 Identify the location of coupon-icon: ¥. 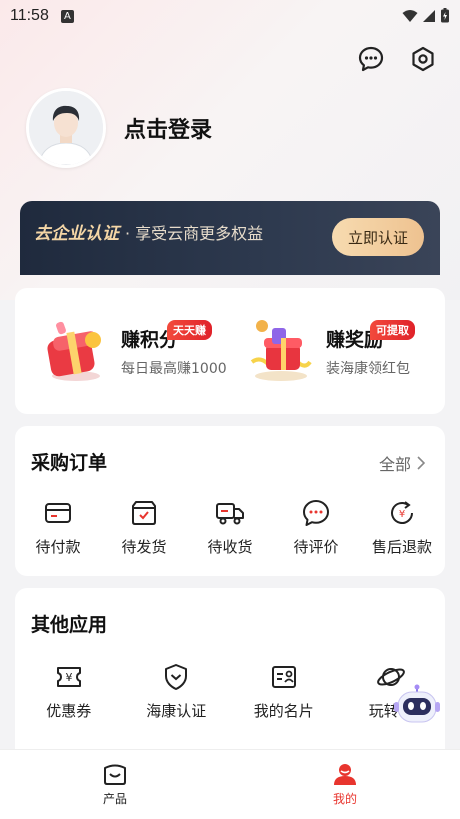
(69, 677).